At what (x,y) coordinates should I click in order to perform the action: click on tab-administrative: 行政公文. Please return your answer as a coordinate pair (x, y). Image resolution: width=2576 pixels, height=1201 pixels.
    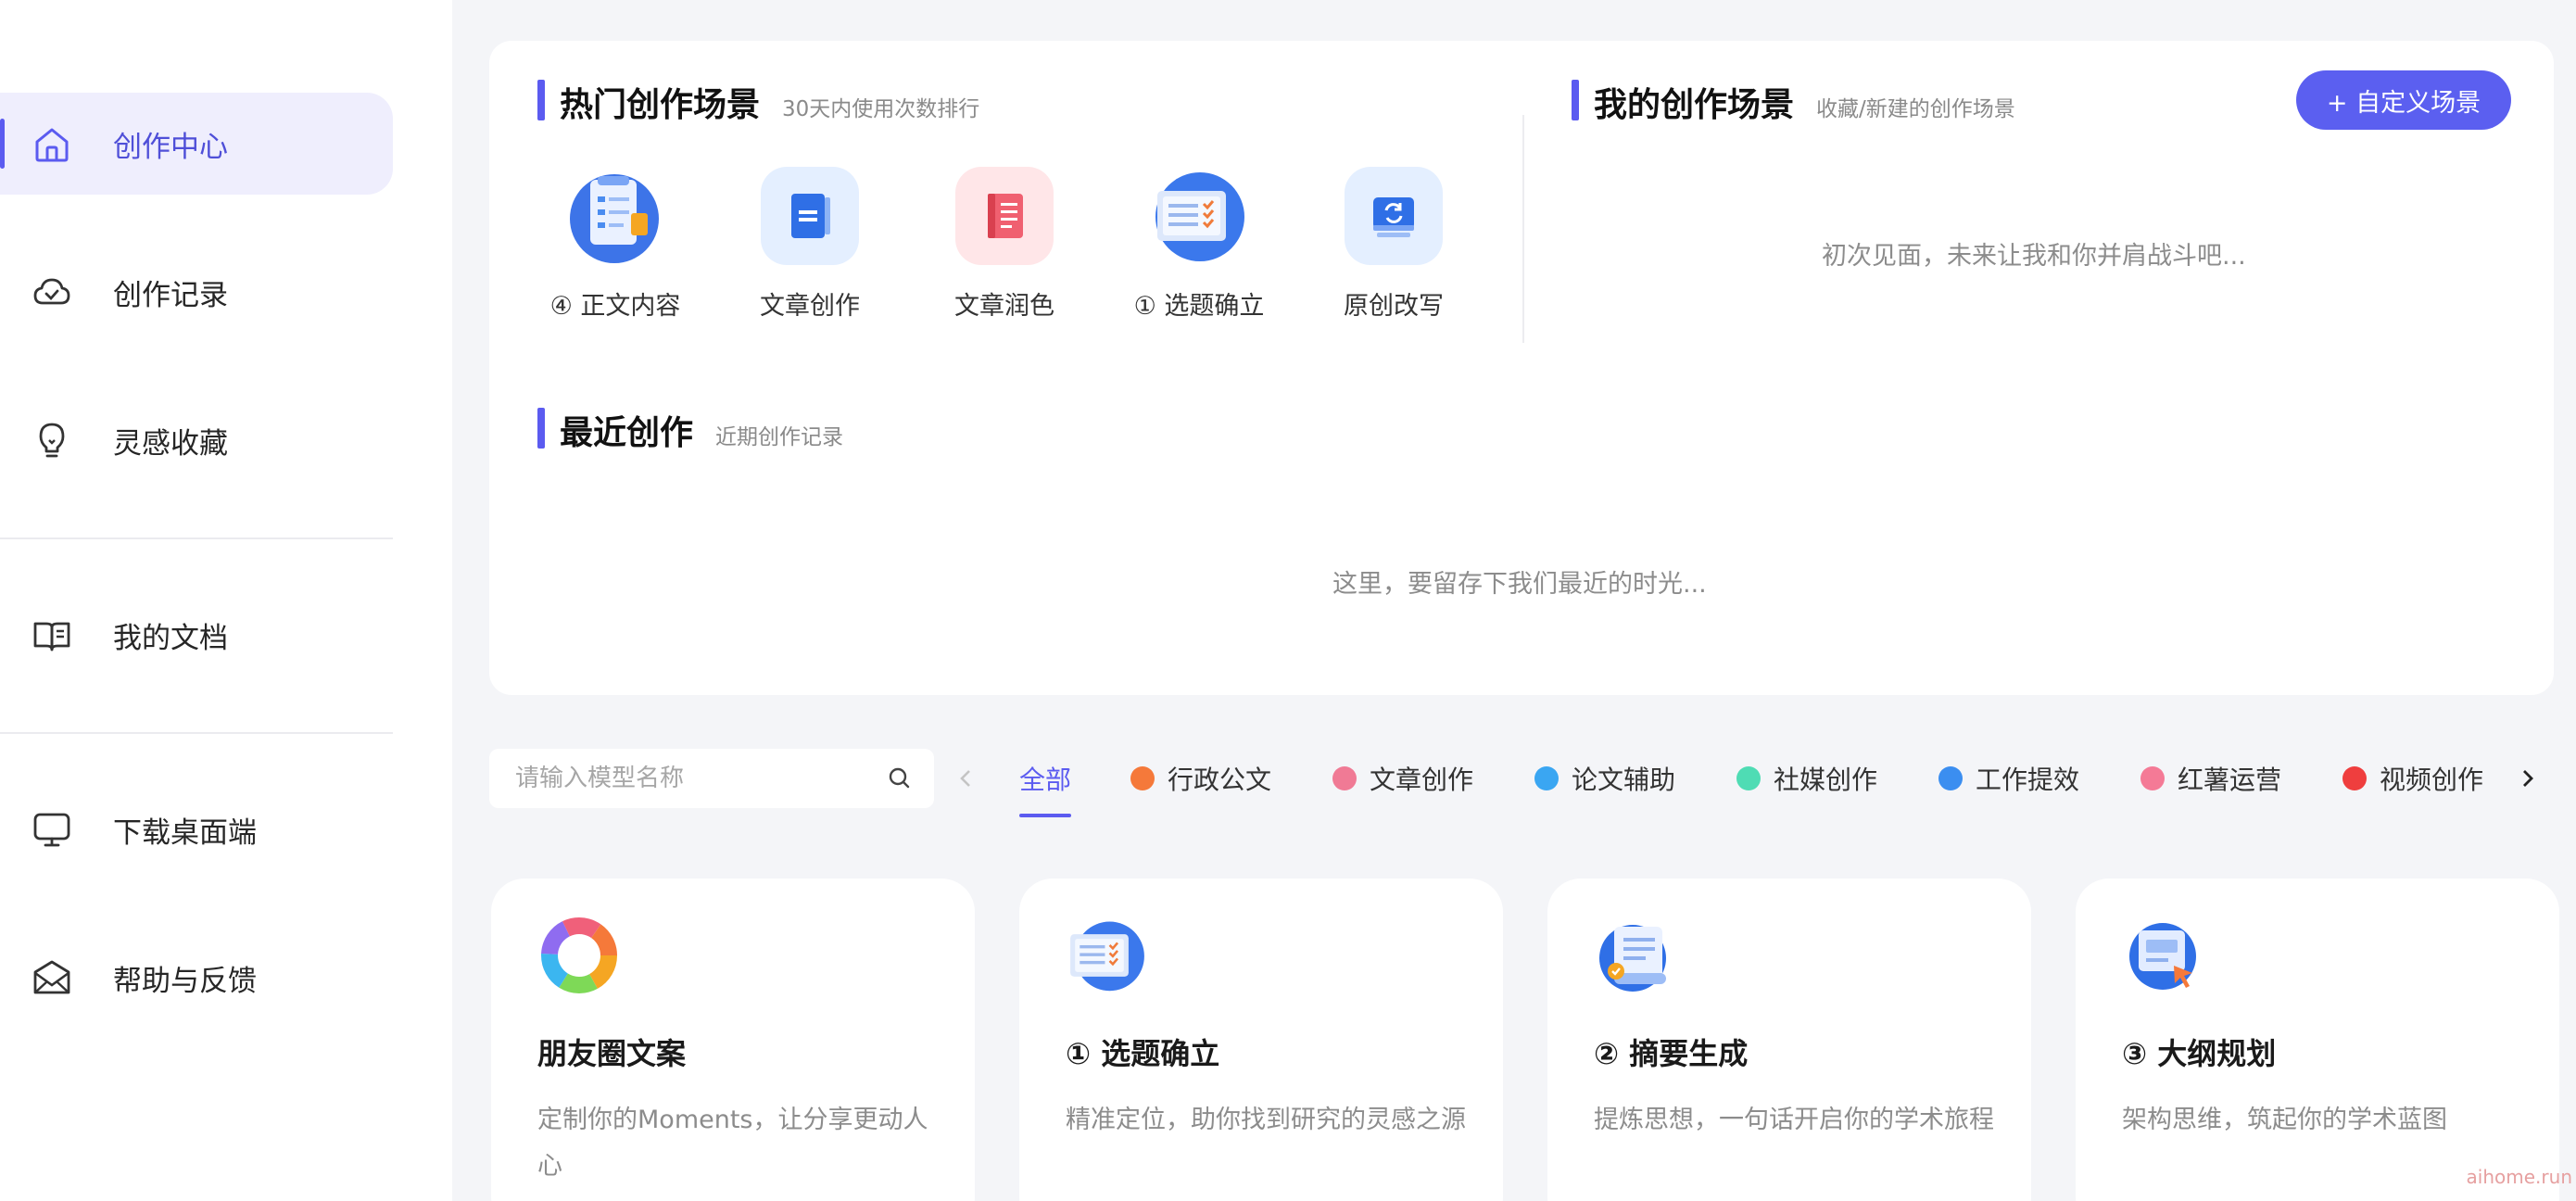
    Looking at the image, I should click on (1201, 778).